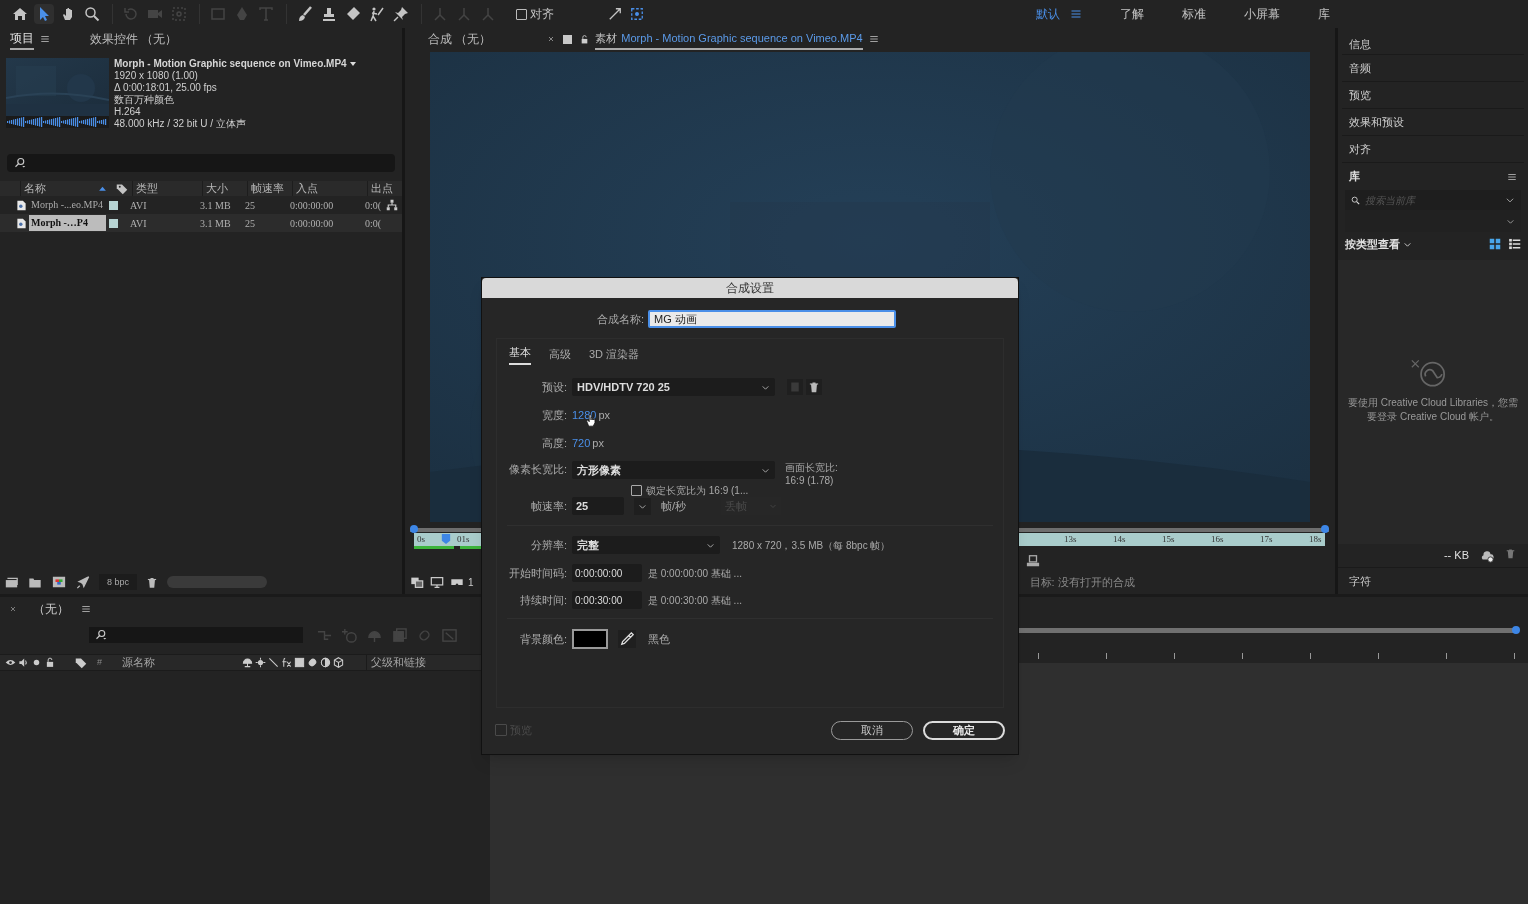 Image resolution: width=1528 pixels, height=904 pixels. I want to click on zoom-value: 1, so click(471, 582).